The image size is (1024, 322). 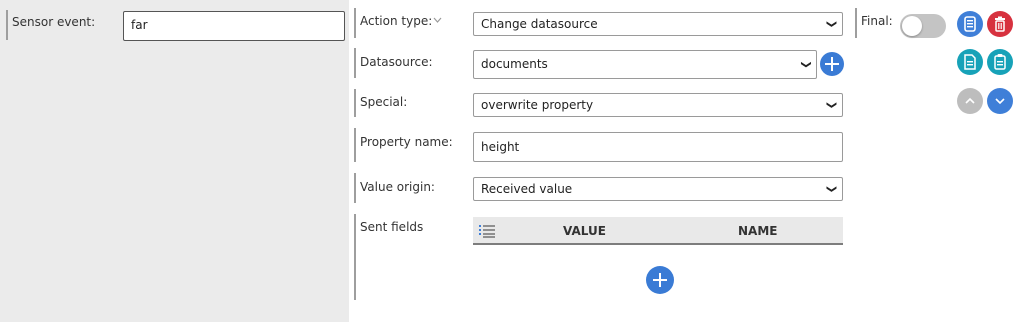 What do you see at coordinates (877, 21) in the screenshot?
I see `final-label: Final:` at bounding box center [877, 21].